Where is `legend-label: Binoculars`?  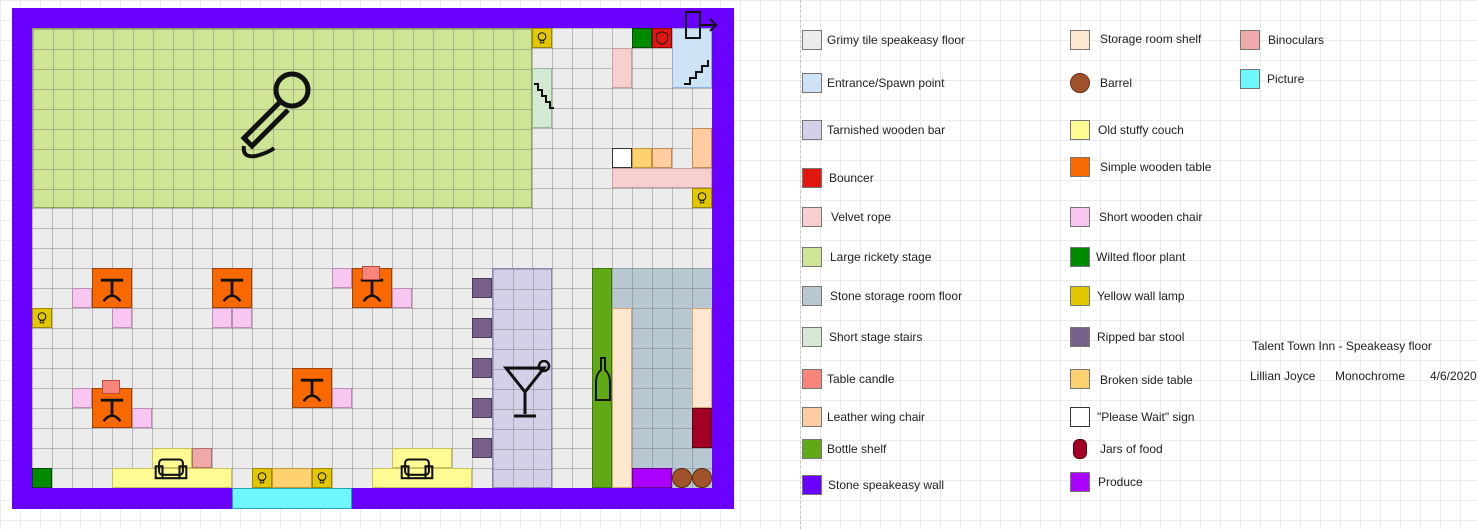
legend-label: Binoculars is located at coordinates (1296, 40).